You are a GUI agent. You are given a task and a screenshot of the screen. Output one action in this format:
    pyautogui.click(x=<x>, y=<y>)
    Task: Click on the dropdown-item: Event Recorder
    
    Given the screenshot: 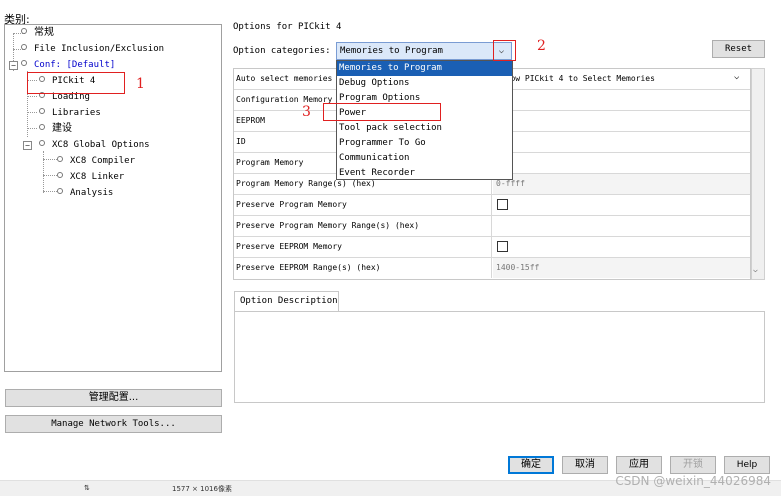 What is the action you would take?
    pyautogui.click(x=424, y=173)
    